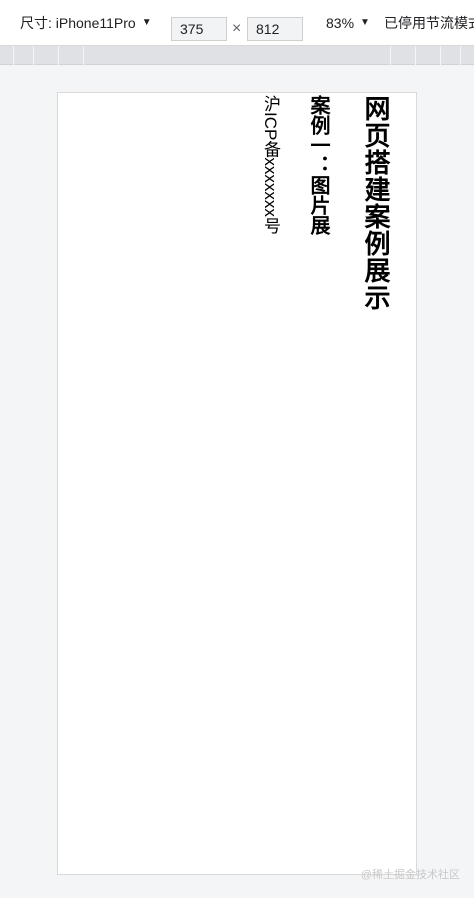  I want to click on height-input, so click(275, 29).